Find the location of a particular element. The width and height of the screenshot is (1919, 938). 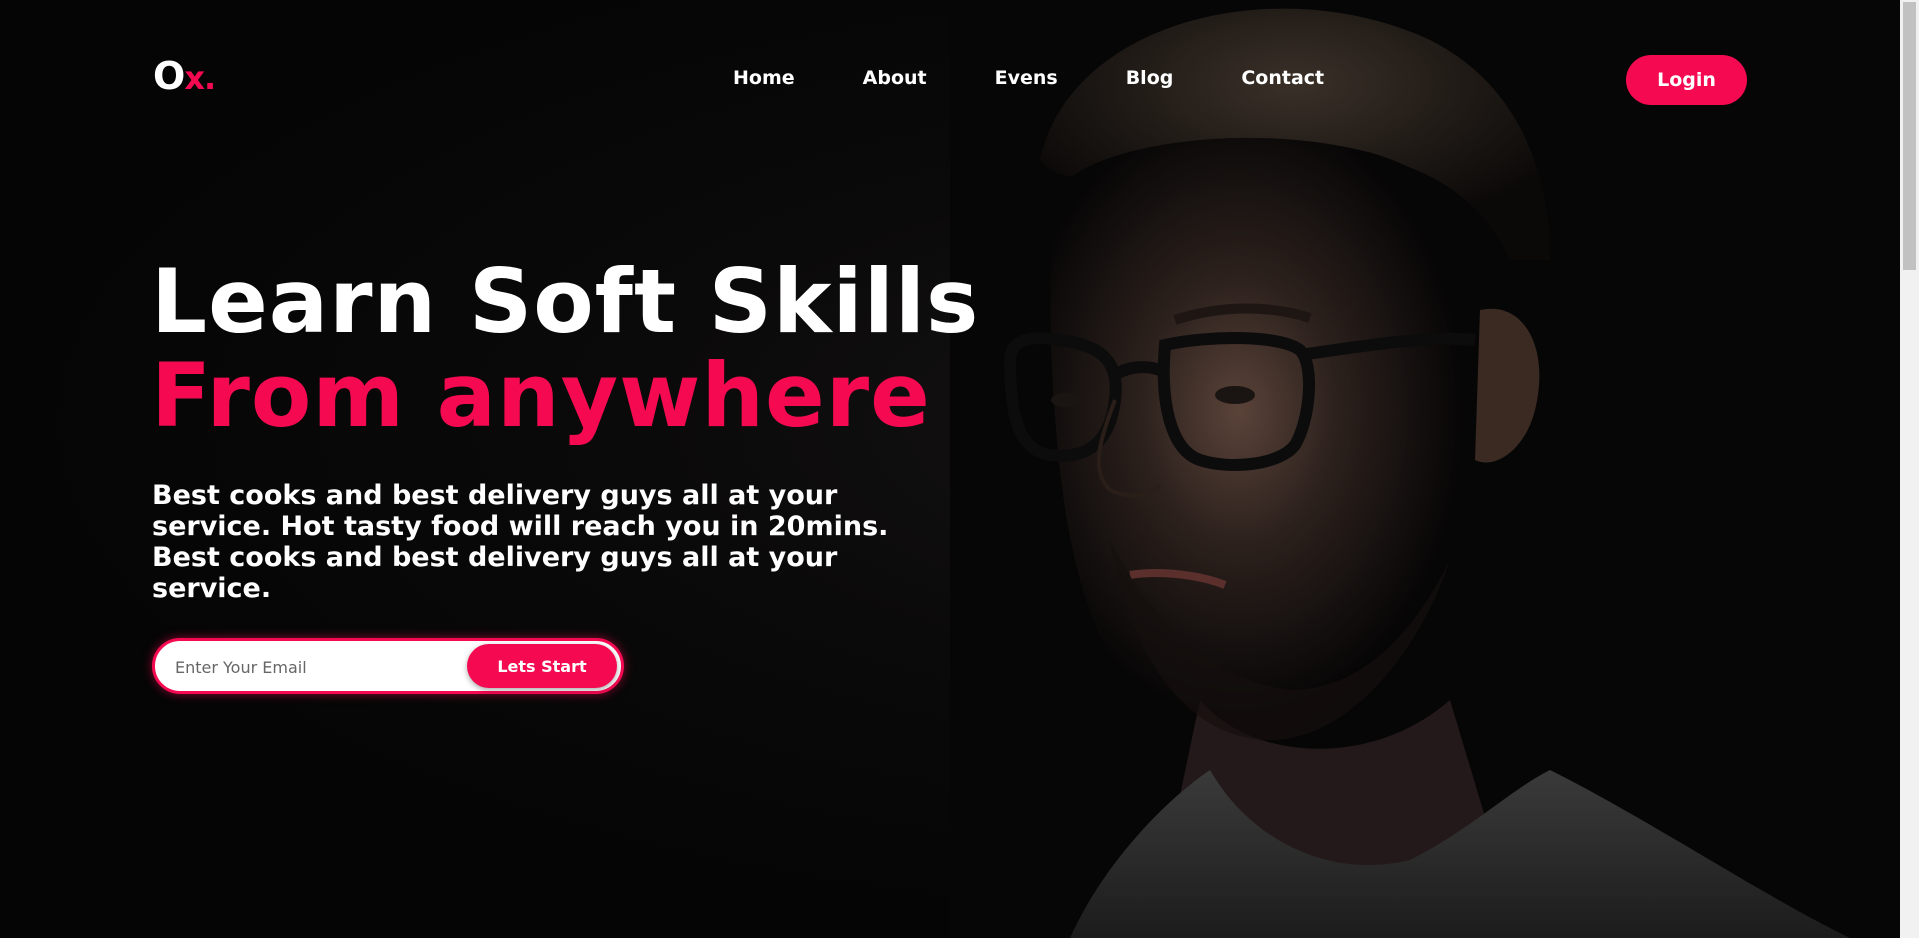

vertical-scrollbar is located at coordinates (1909, 469).